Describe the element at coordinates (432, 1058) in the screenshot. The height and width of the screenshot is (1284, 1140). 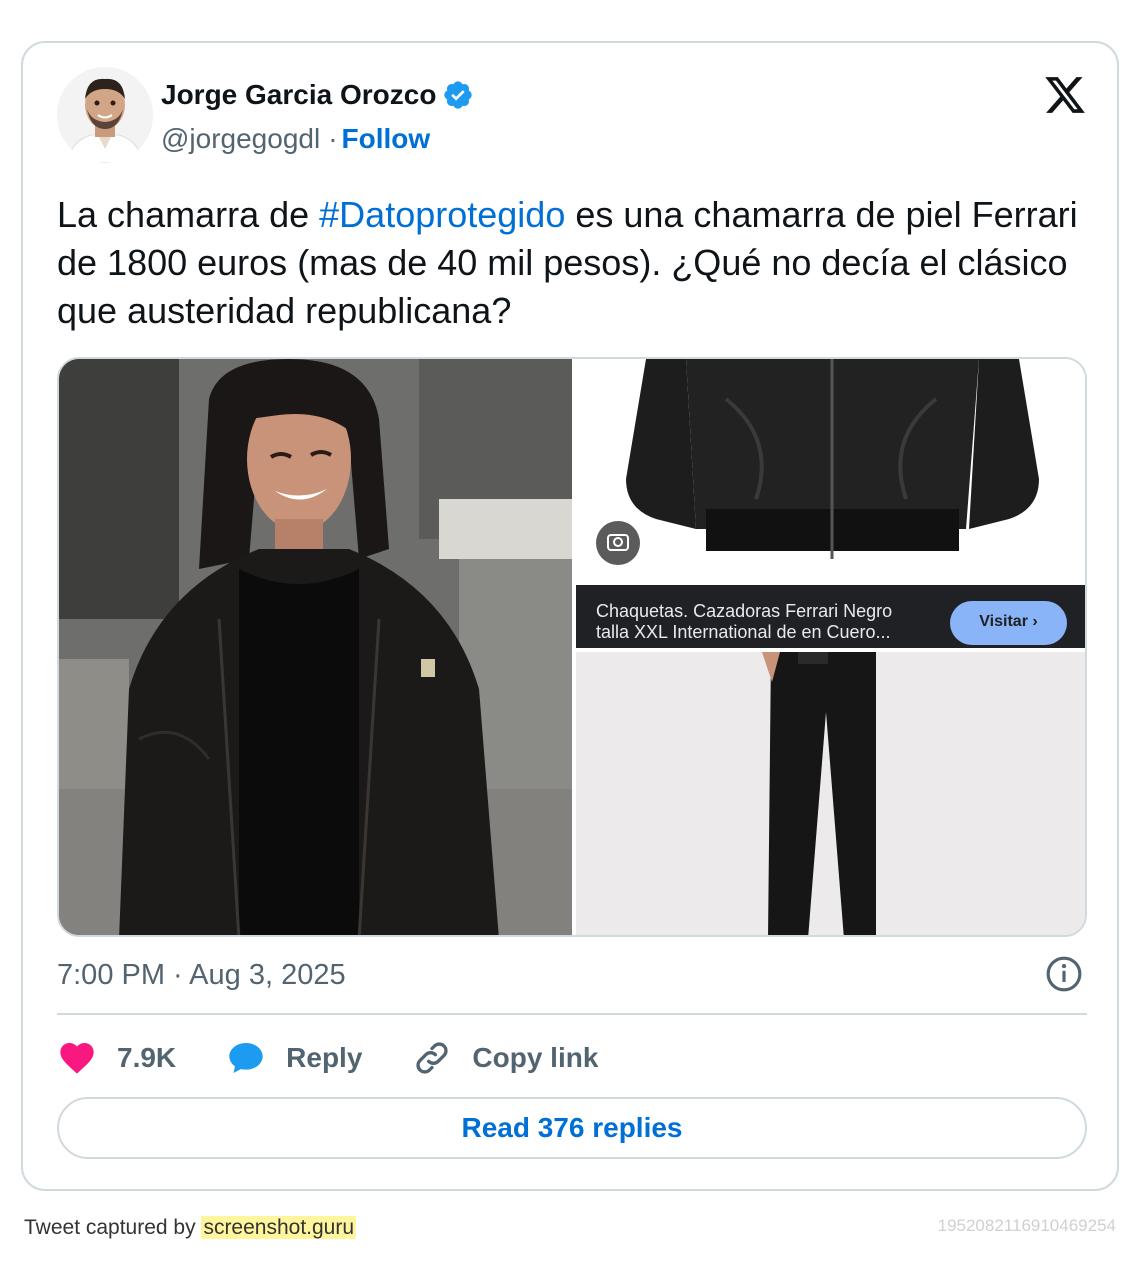
I see `link-icon` at that location.